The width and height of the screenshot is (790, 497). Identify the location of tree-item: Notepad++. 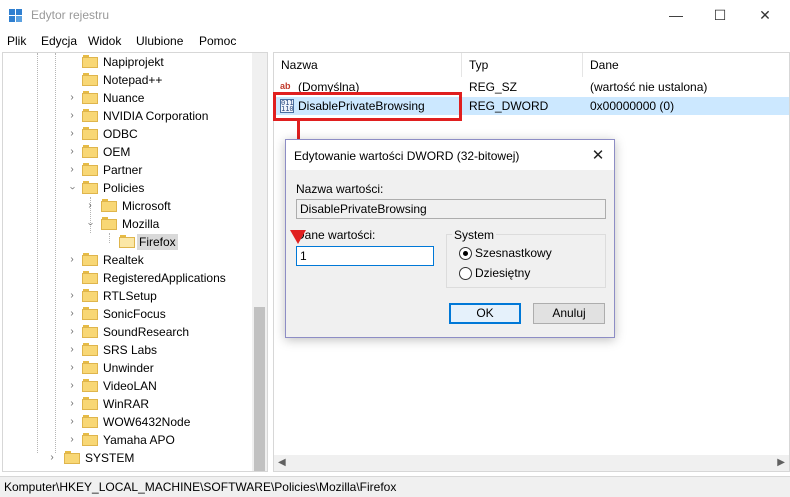
(128, 80).